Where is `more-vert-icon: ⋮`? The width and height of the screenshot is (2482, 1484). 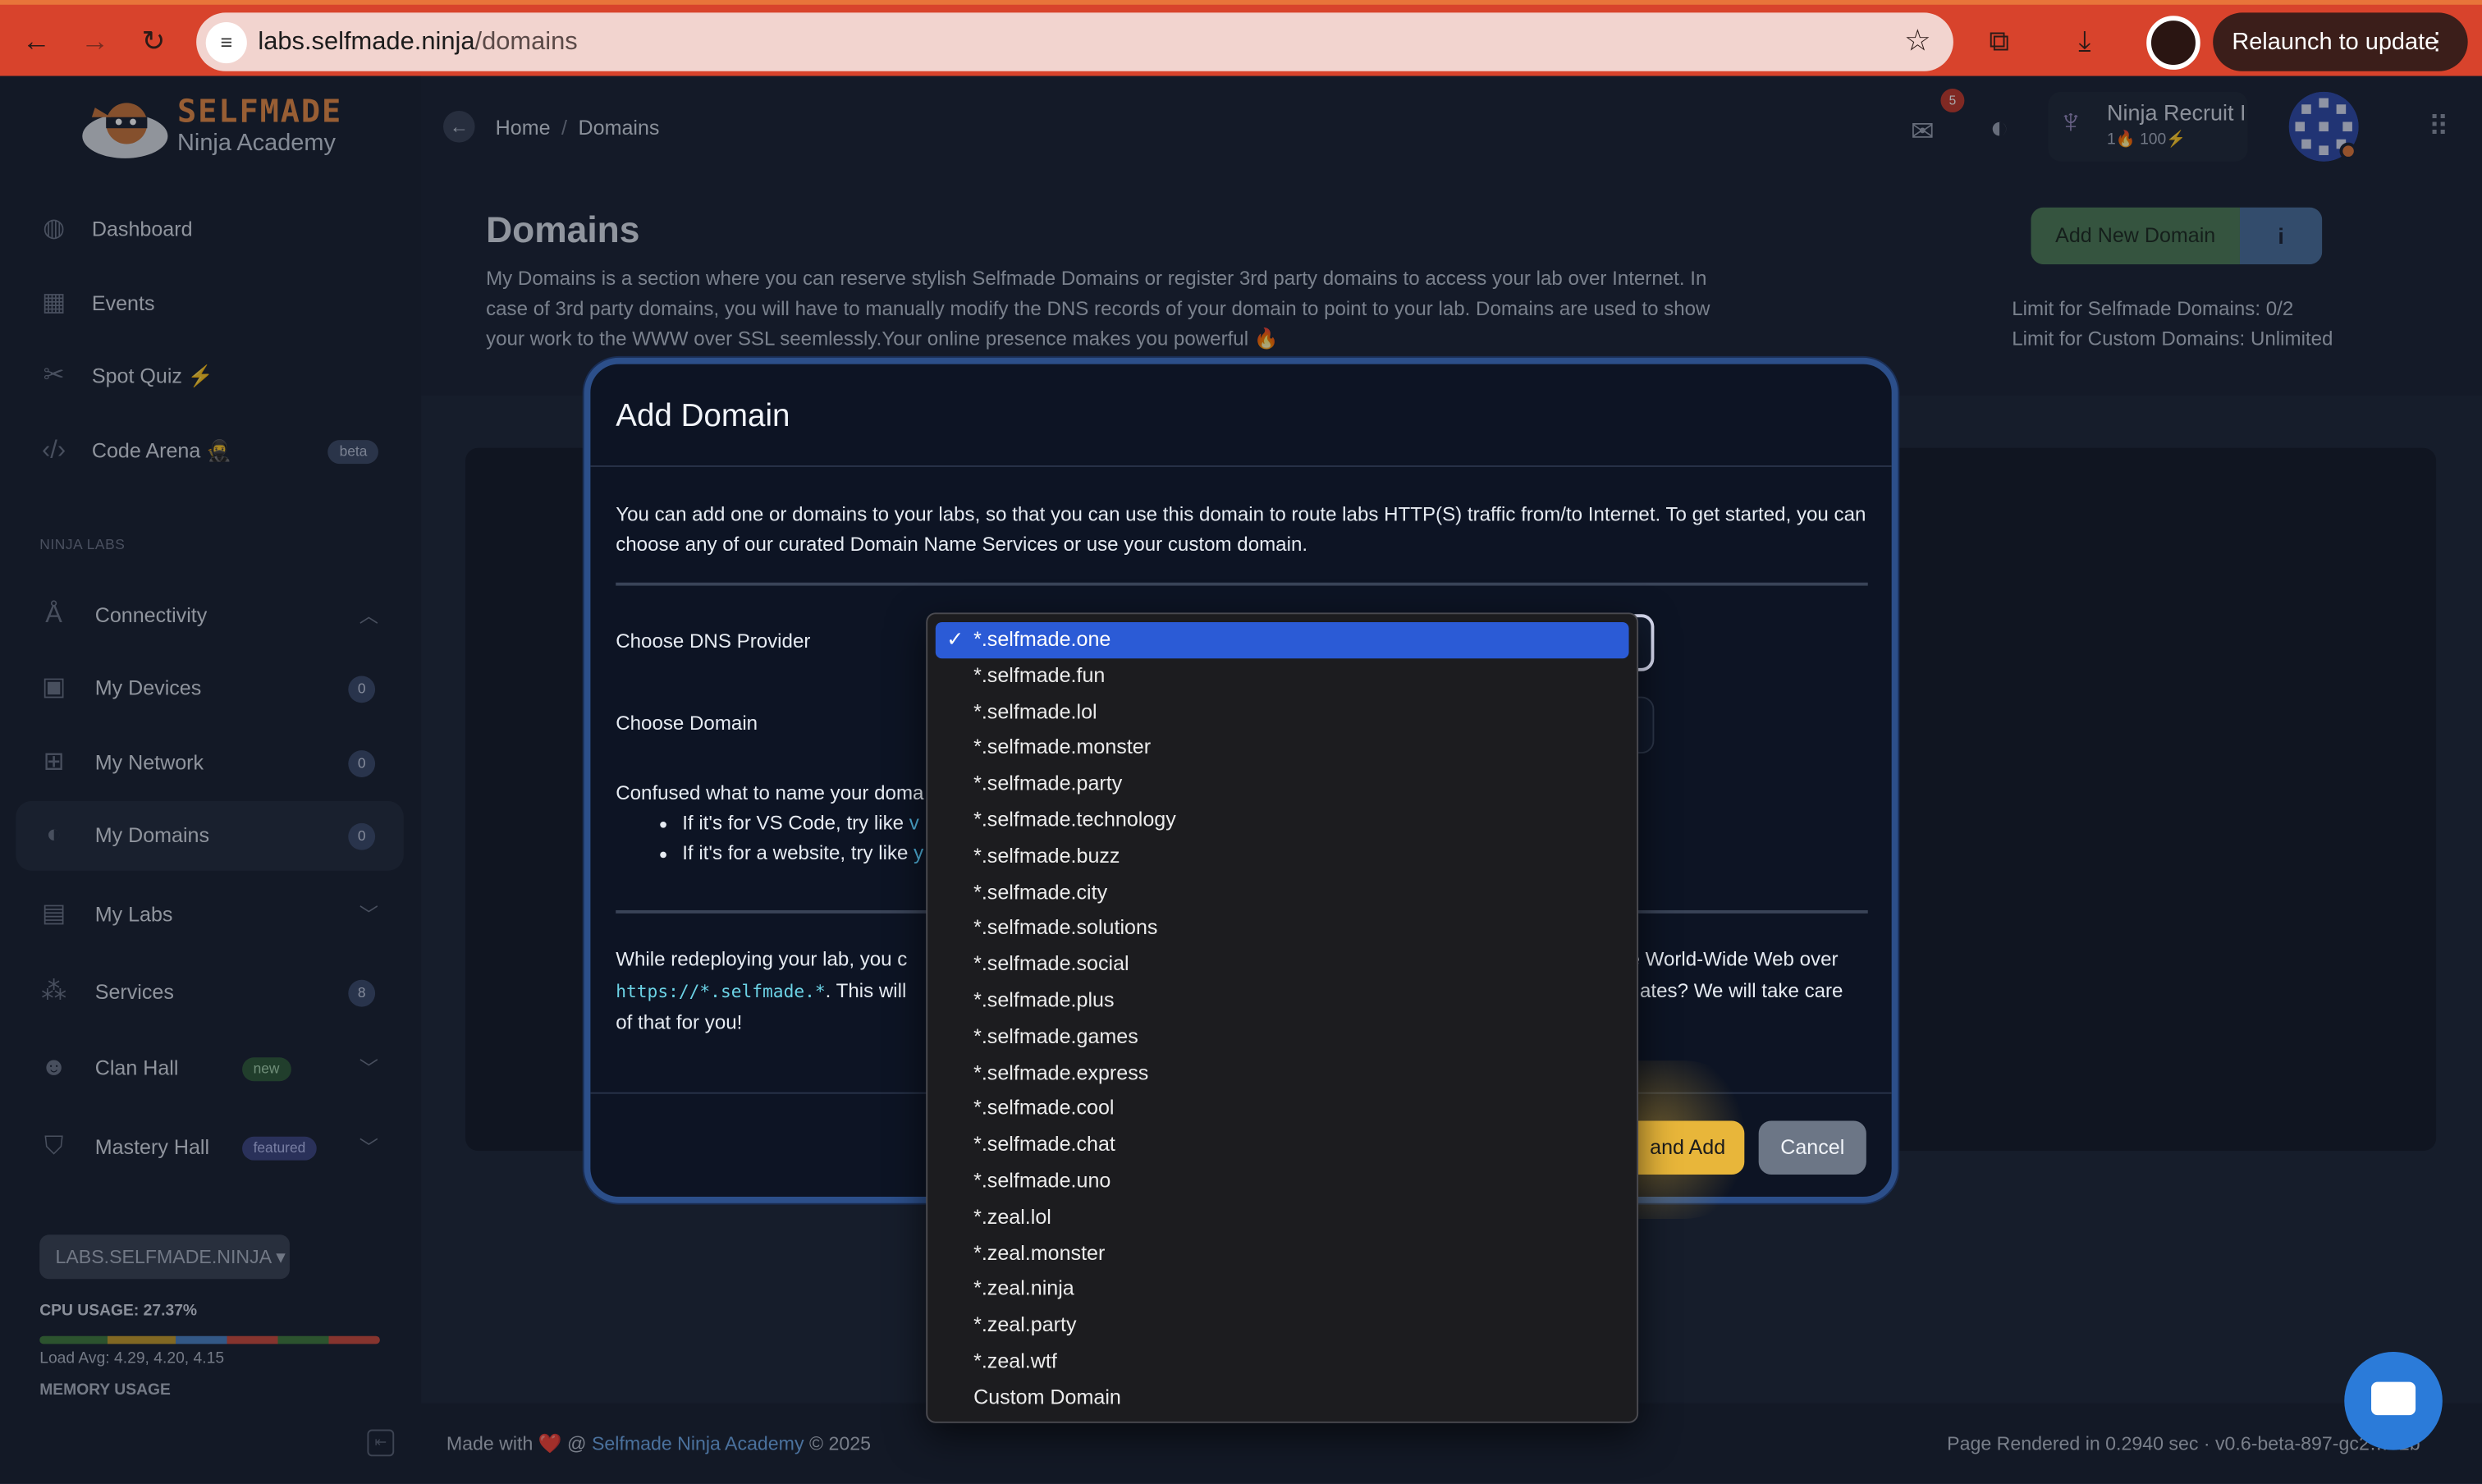
more-vert-icon: ⋮ is located at coordinates (2437, 41).